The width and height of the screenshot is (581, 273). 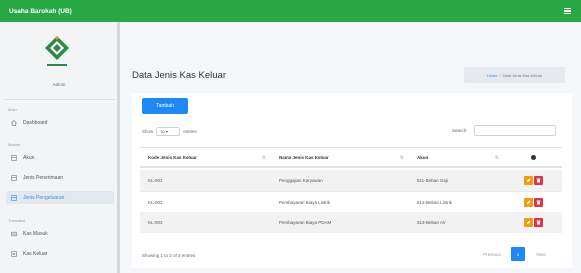 What do you see at coordinates (14, 253) in the screenshot?
I see `upload-icon` at bounding box center [14, 253].